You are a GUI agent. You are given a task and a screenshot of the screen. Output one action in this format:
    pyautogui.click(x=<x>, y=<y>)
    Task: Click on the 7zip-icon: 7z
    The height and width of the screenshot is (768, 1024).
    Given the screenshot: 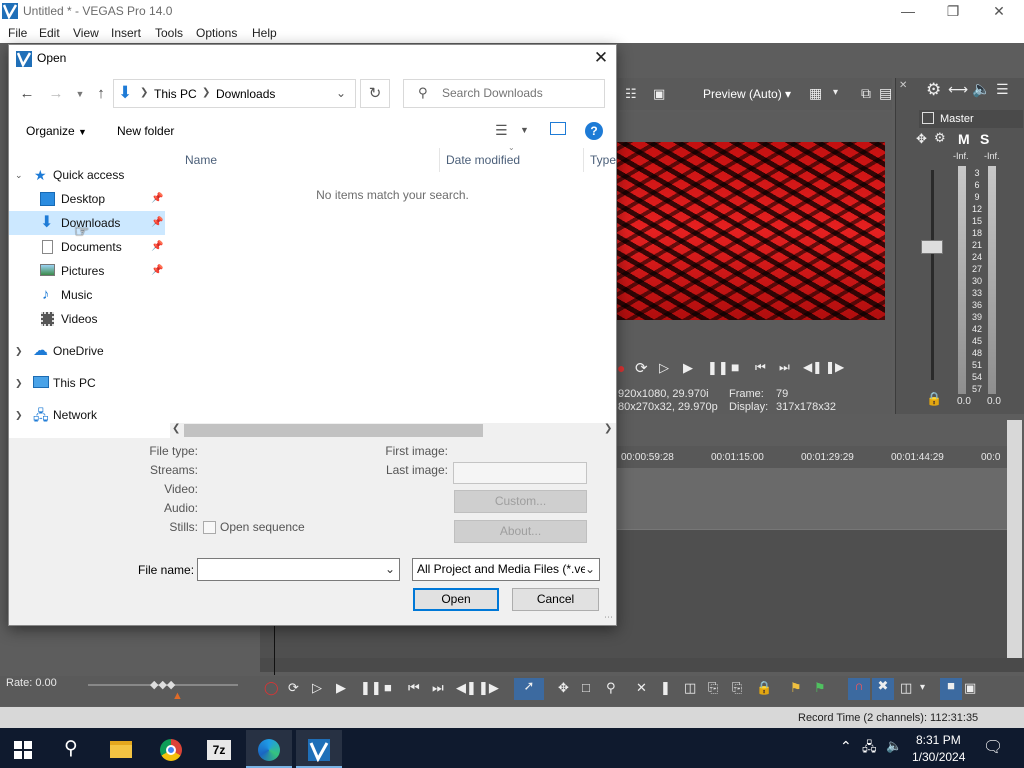 What is the action you would take?
    pyautogui.click(x=219, y=749)
    